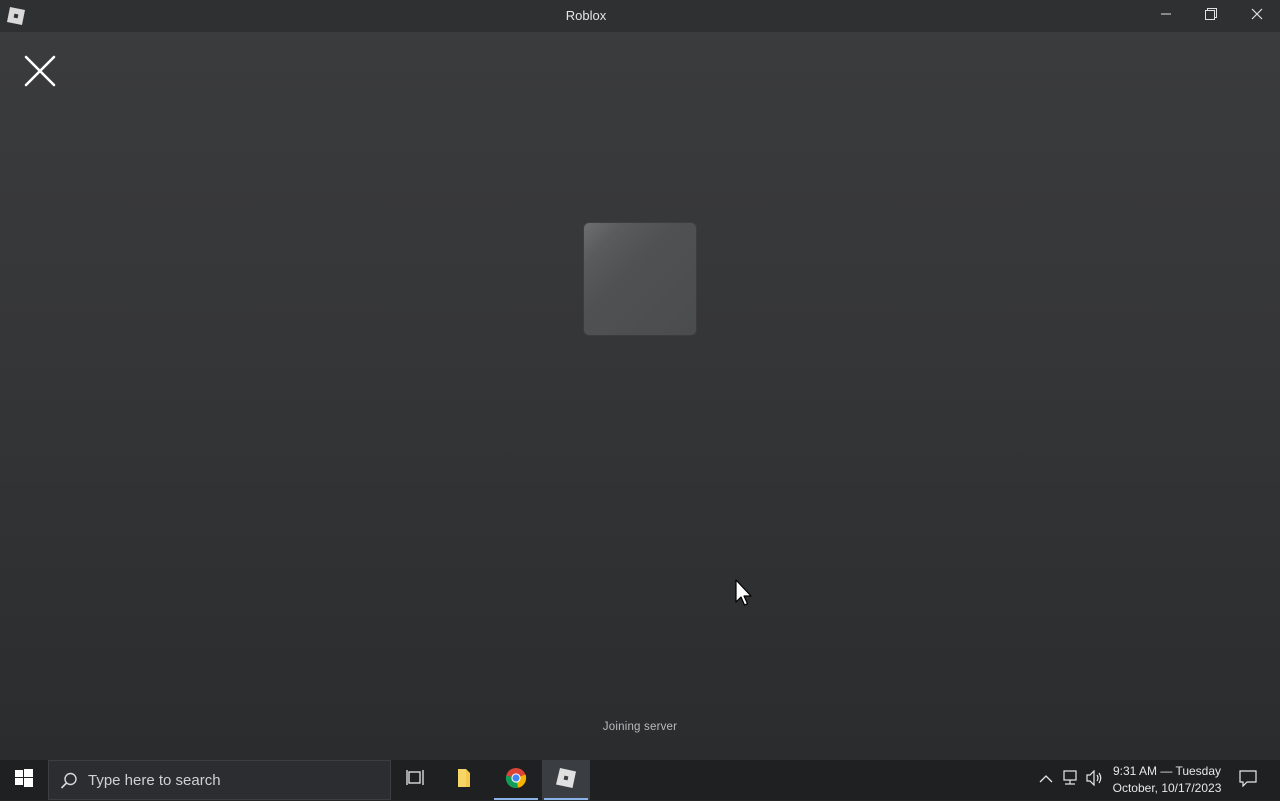 The image size is (1280, 801). I want to click on restore-icon, so click(1211, 16).